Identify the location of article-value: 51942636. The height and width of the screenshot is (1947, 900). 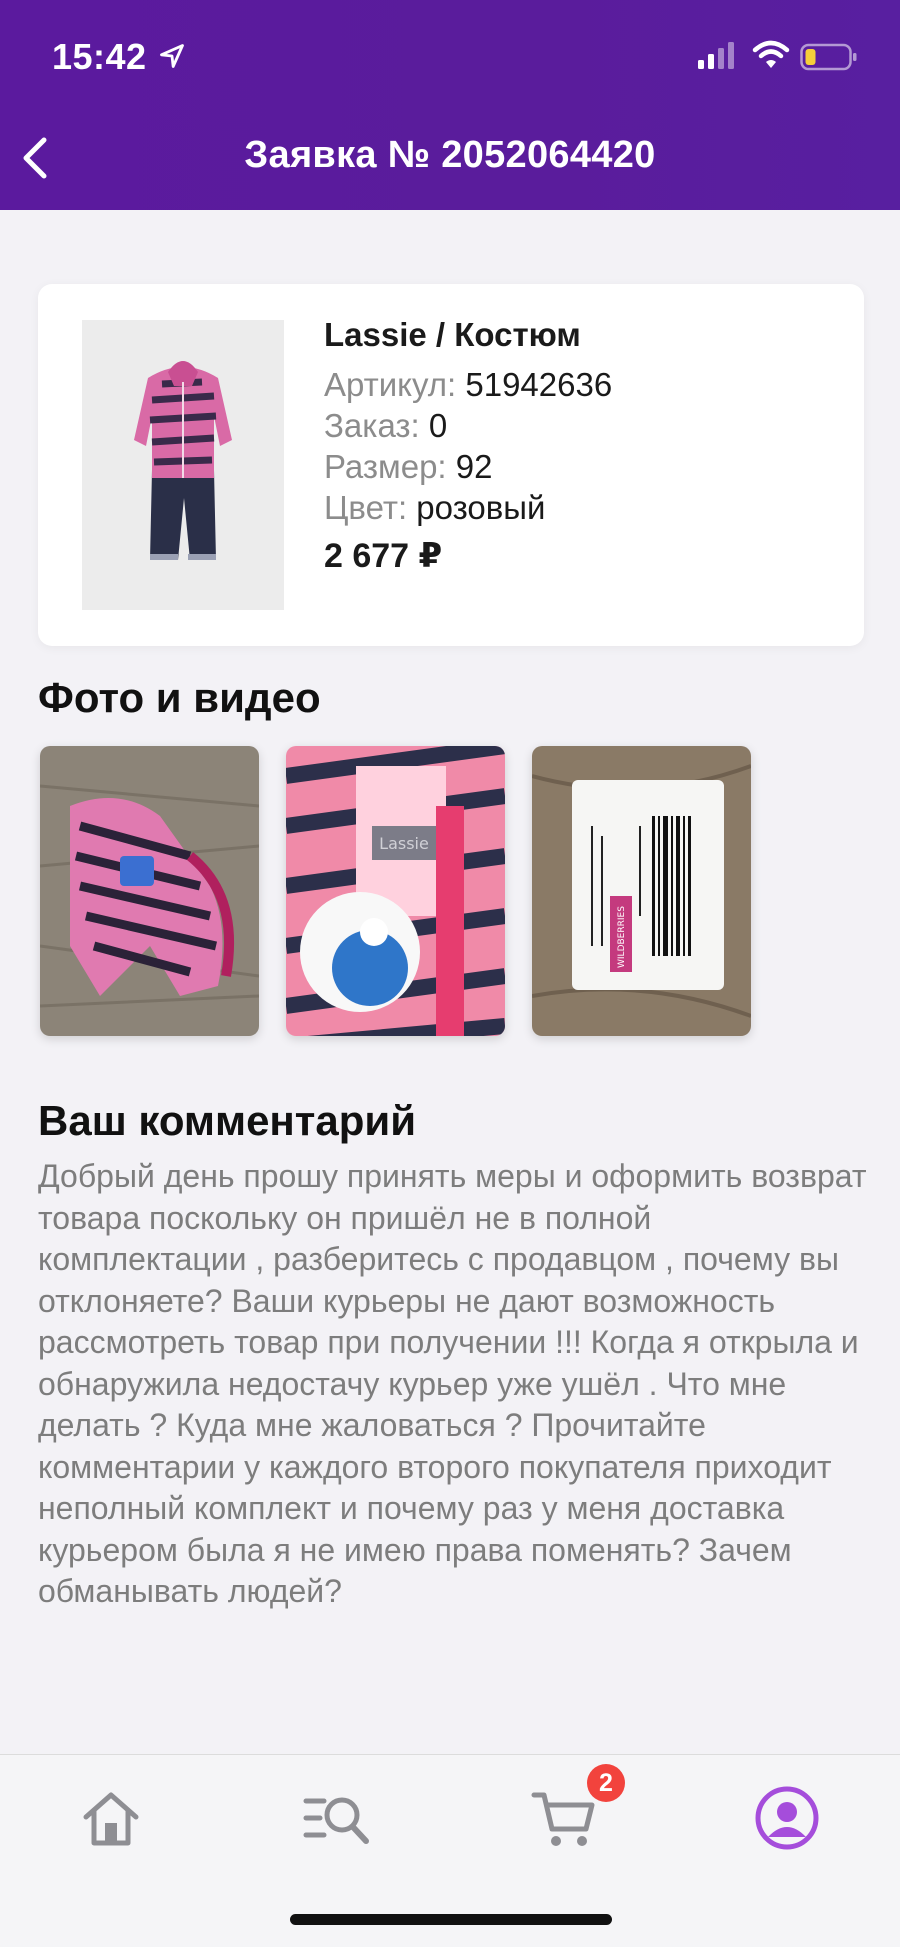
(539, 384).